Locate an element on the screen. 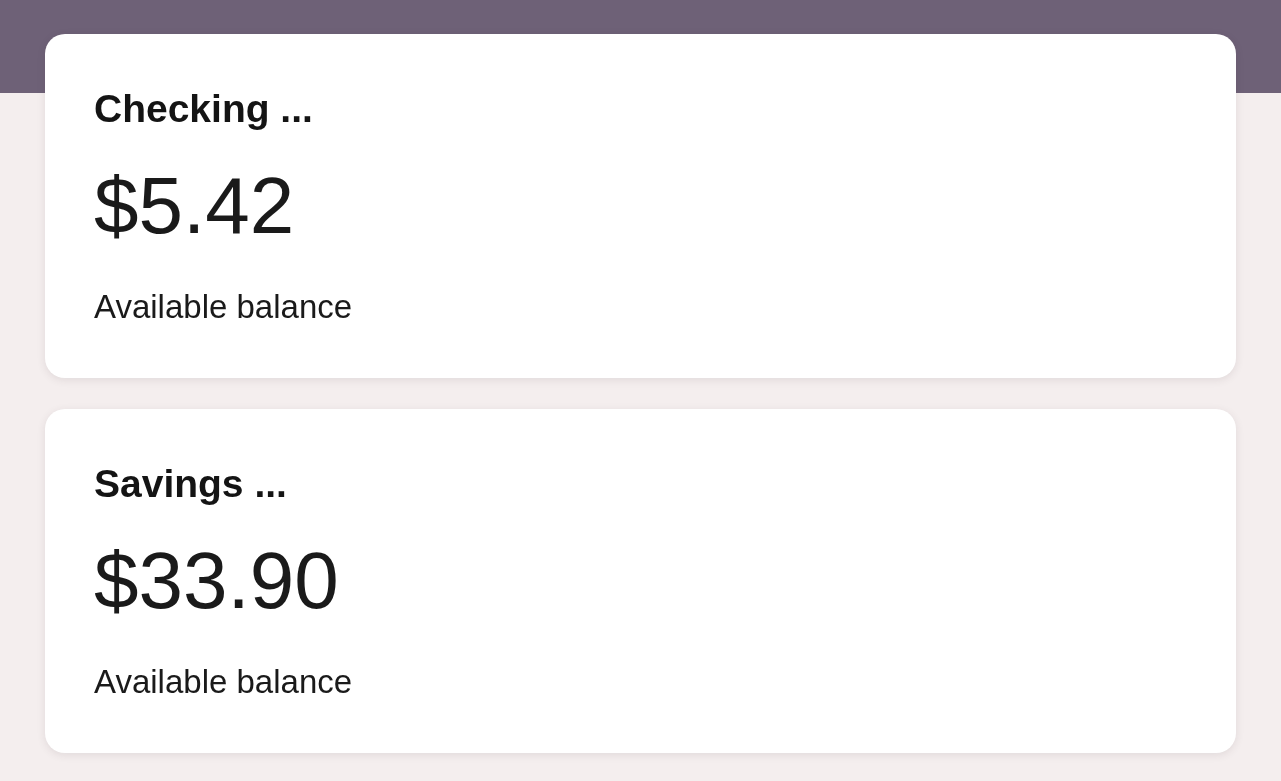 This screenshot has height=781, width=1281. account-balance: $5.42 is located at coordinates (194, 205).